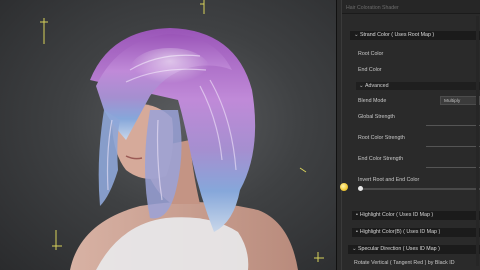 The width and height of the screenshot is (480, 270). I want to click on end-color-label: End Color, so click(370, 70).